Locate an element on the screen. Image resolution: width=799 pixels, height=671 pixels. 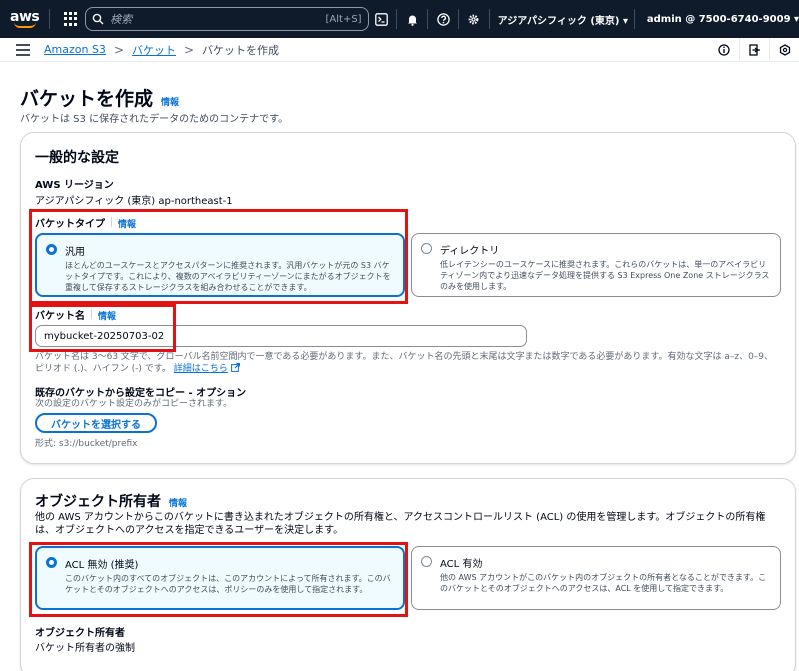
breadcrumb: Amazon S3 > バケット > バケットを作成 is located at coordinates (161, 50).